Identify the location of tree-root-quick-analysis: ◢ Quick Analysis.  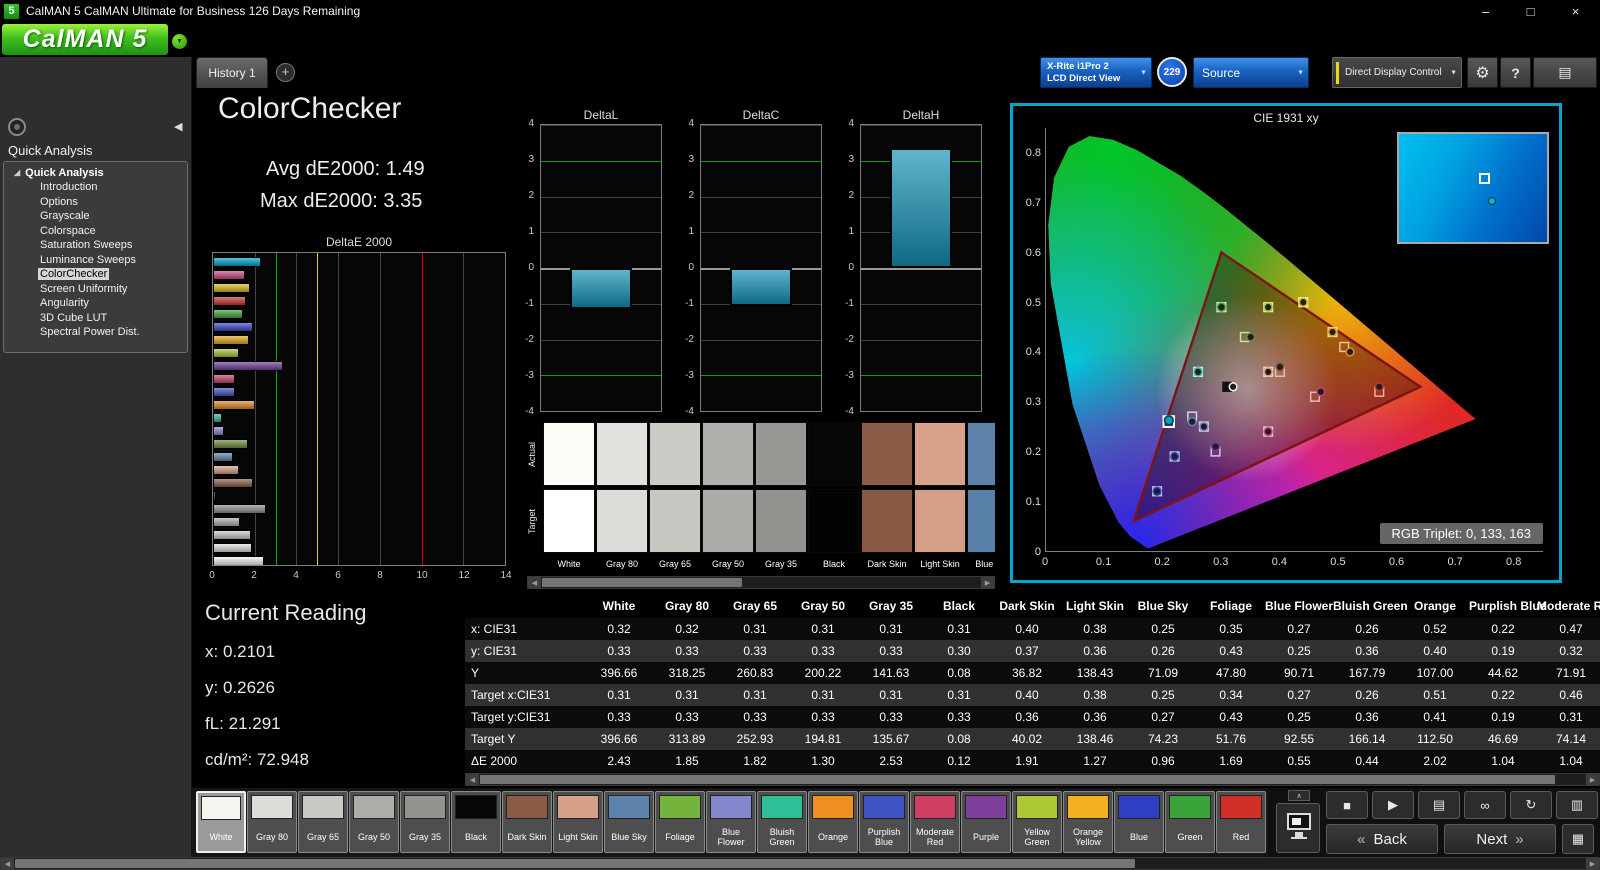
(95, 172).